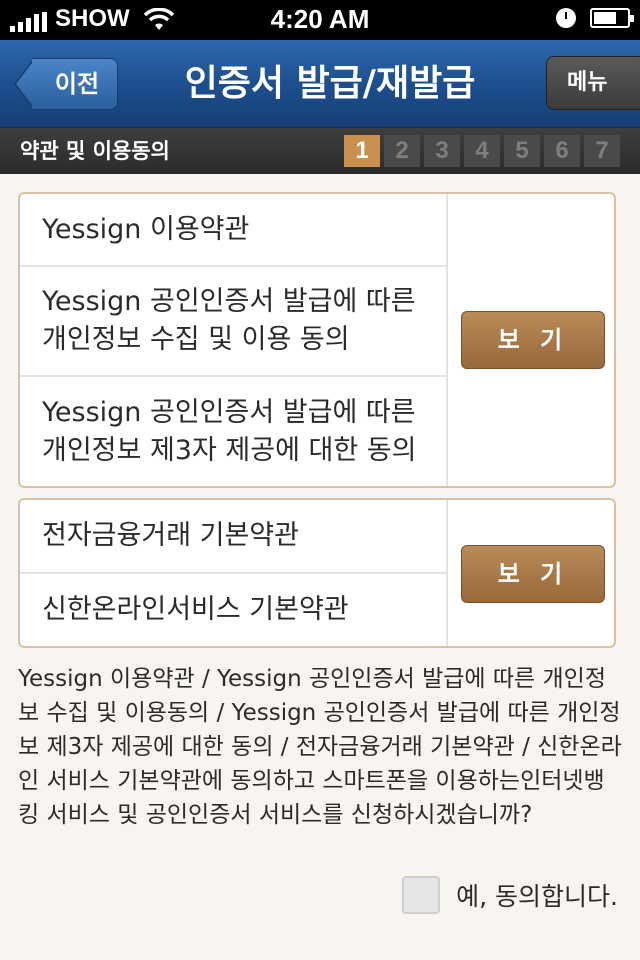  Describe the element at coordinates (320, 151) in the screenshot. I see `step-bar: 약관 및 이용동의 1 2 3 4 5 6 7` at that location.